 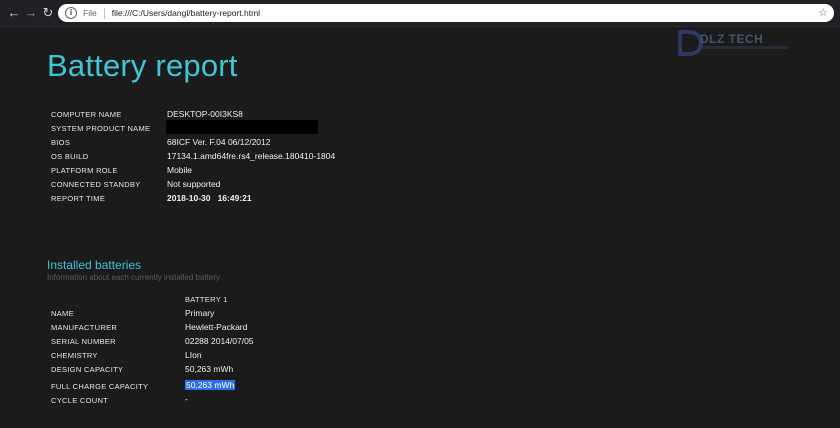 What do you see at coordinates (74, 355) in the screenshot?
I see `chemistry-label: CHEMISTRY` at bounding box center [74, 355].